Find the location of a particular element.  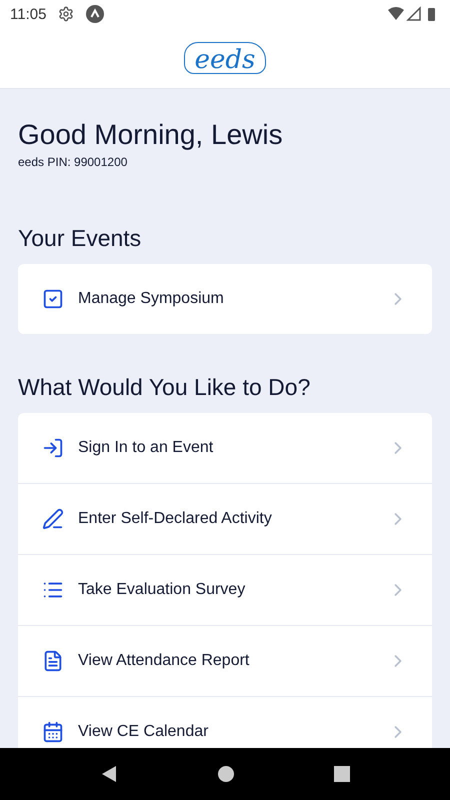

section-title: Your Events is located at coordinates (80, 238).